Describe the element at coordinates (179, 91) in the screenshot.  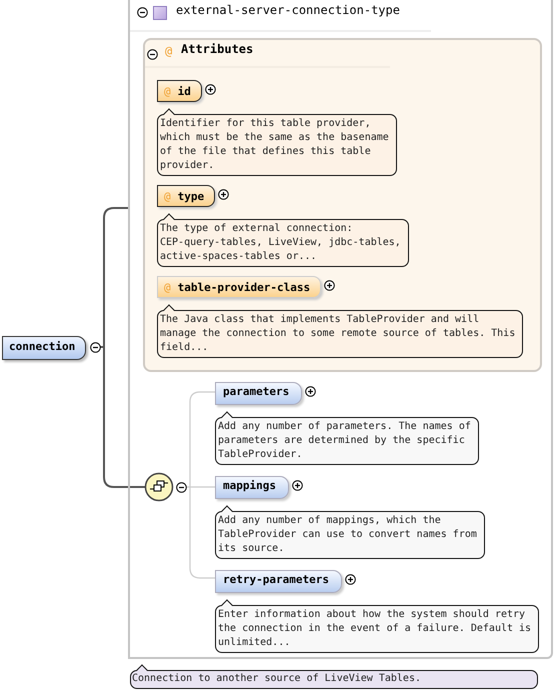
I see `attribute-node: @ id` at that location.